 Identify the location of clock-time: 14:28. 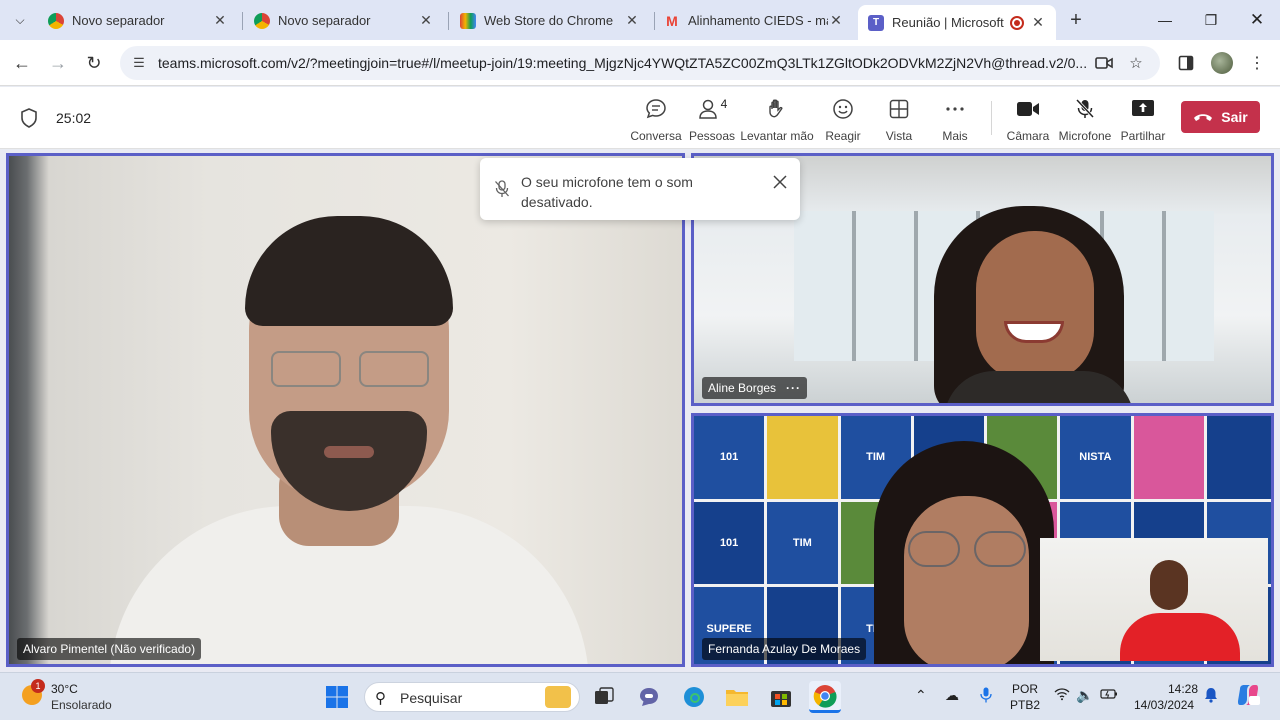
(1183, 689).